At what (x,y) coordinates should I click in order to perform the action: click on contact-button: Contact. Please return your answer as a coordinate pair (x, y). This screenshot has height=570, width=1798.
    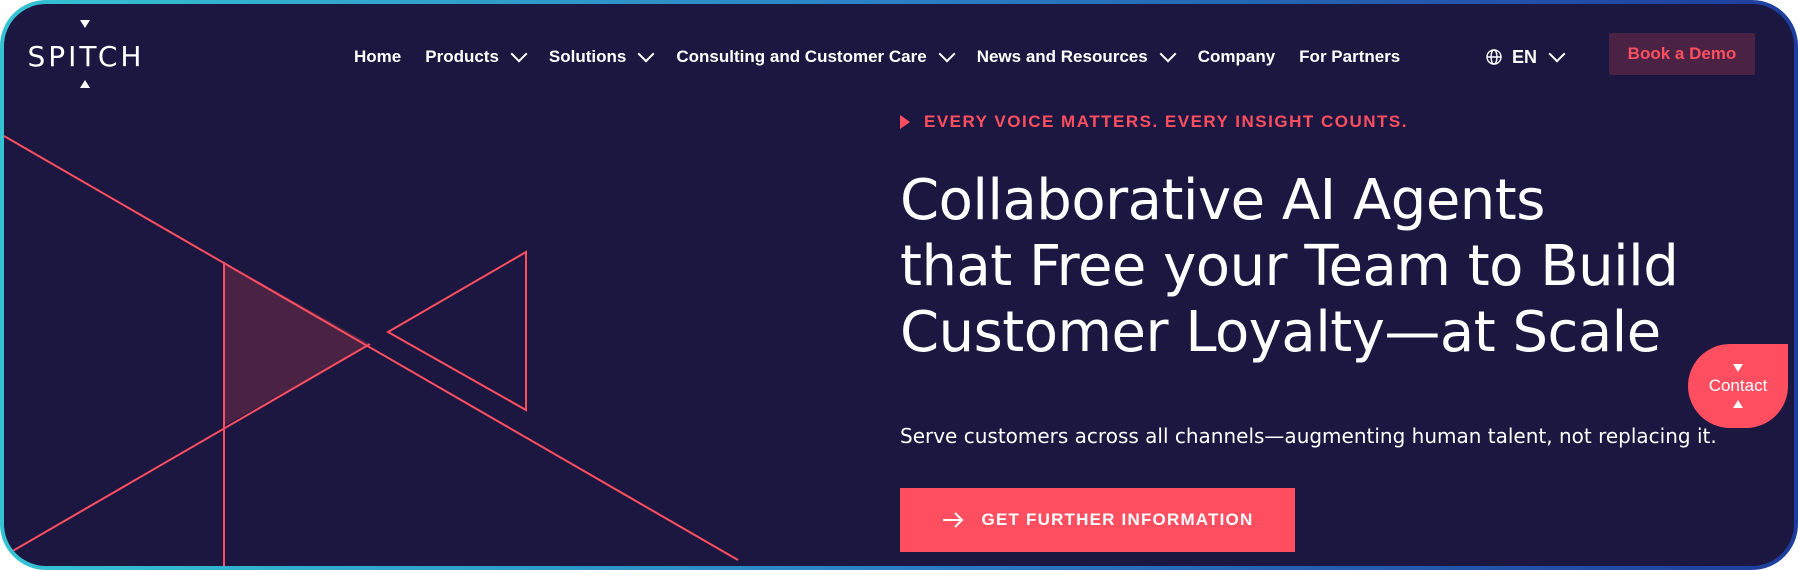
    Looking at the image, I should click on (1738, 386).